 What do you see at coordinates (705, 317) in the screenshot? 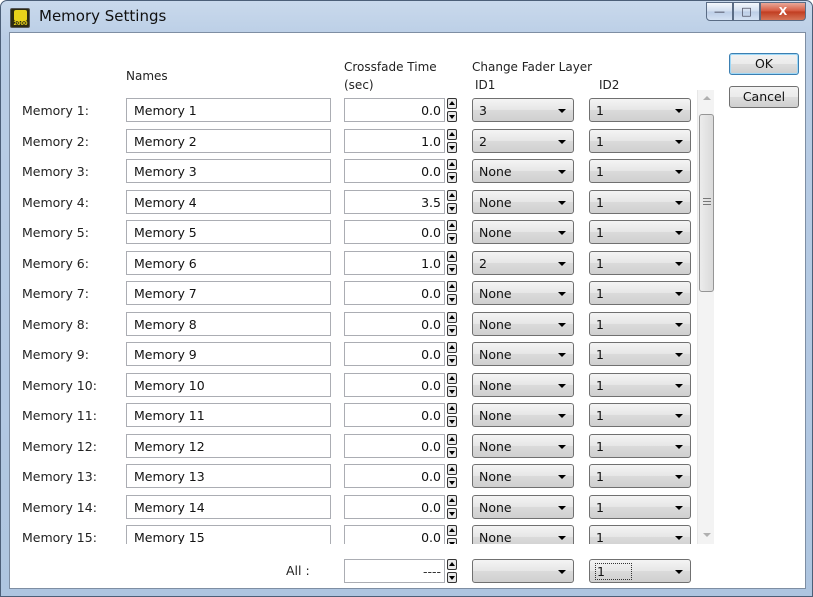
I see `vertical-scrollbar` at bounding box center [705, 317].